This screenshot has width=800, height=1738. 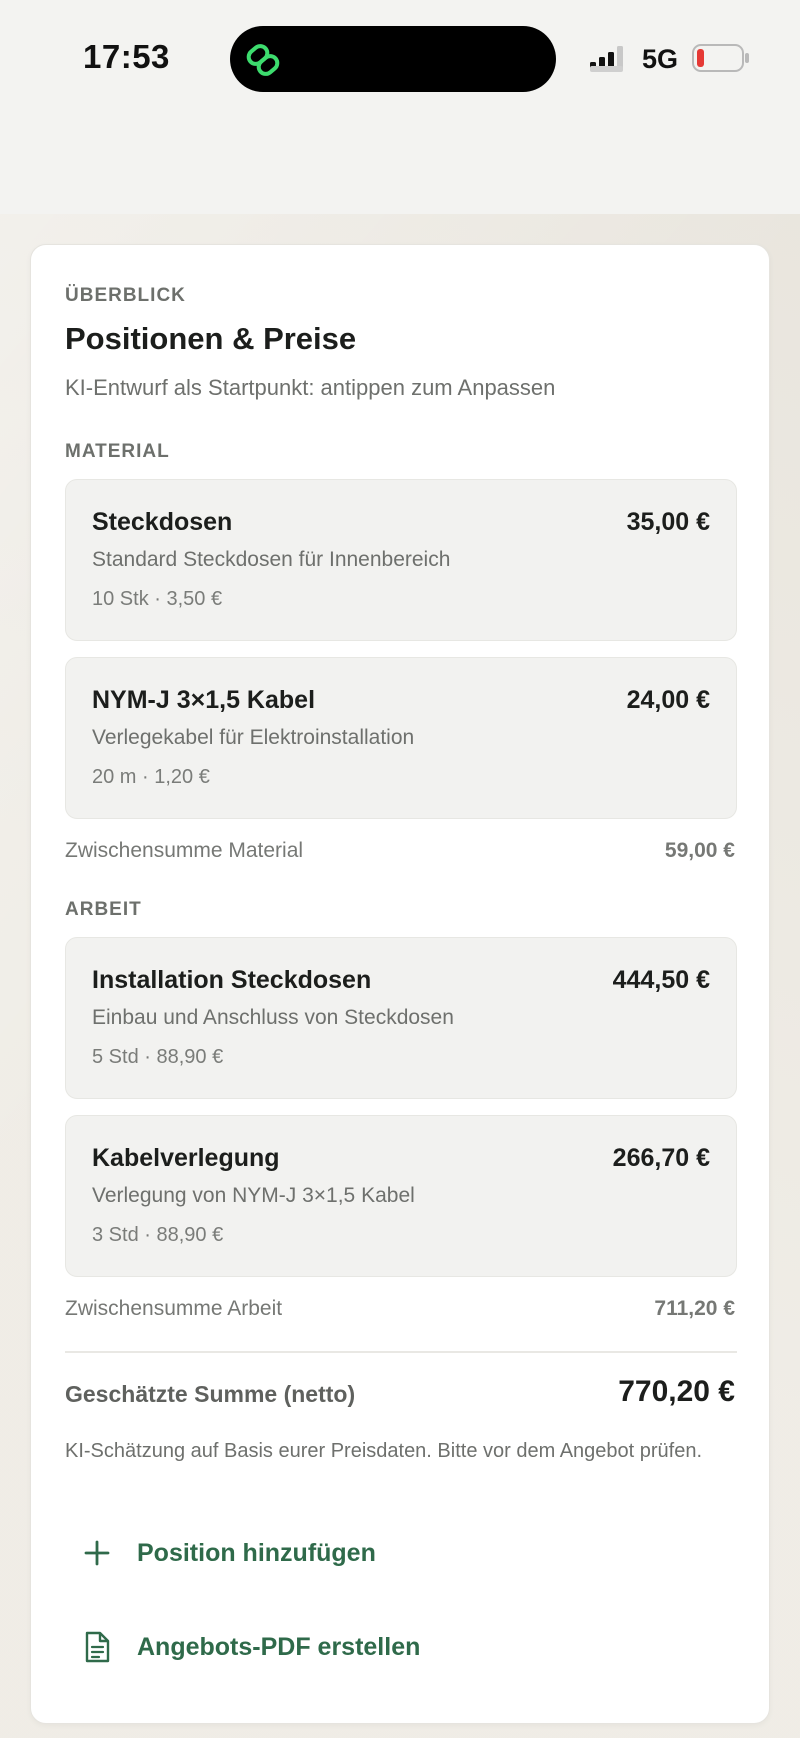 What do you see at coordinates (117, 451) in the screenshot?
I see `section-label-material: MATERIAL` at bounding box center [117, 451].